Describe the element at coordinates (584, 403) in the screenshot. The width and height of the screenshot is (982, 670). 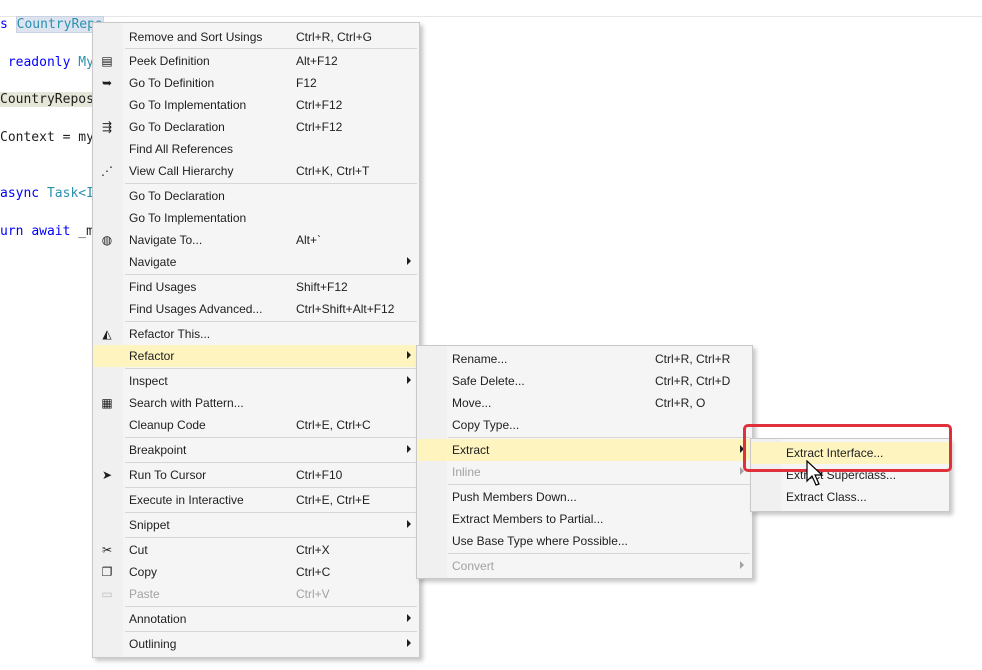
I see `refactor-item-move: Move... Ctrl+R, O` at that location.